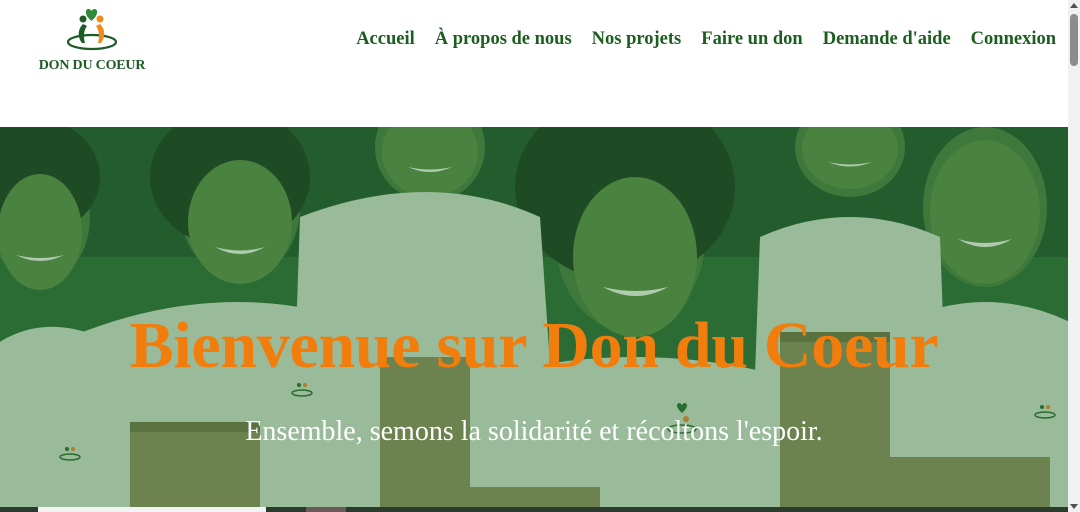 Image resolution: width=1080 pixels, height=512 pixels. What do you see at coordinates (503, 39) in the screenshot?
I see `nav-item-a-propos: À propos de nous` at bounding box center [503, 39].